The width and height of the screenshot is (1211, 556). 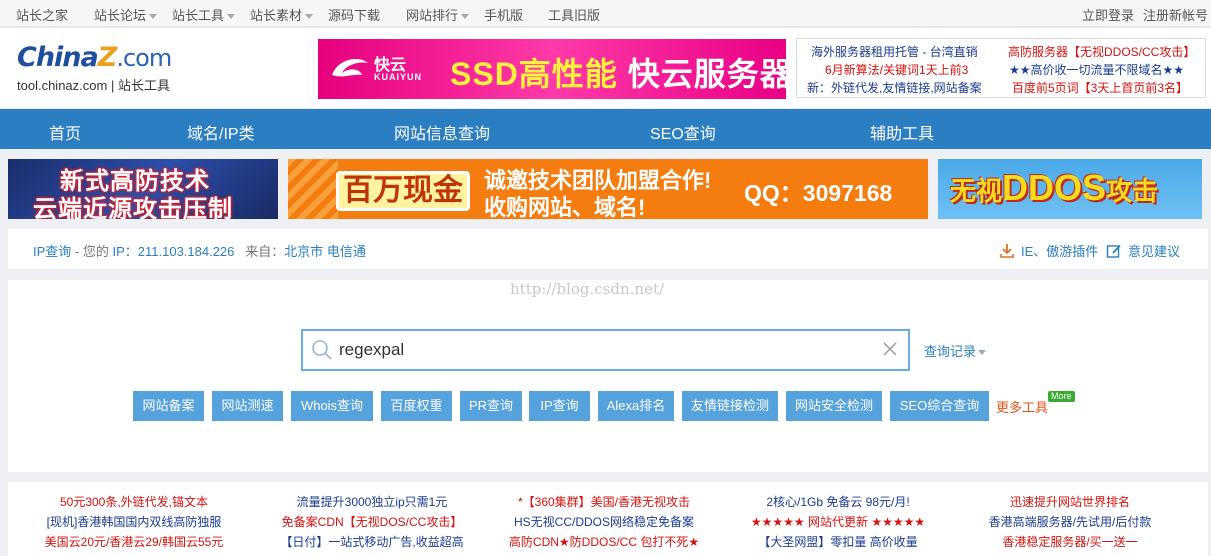 What do you see at coordinates (608, 189) in the screenshot?
I see `ad-banner-cash-partner: 百万现金 诚邀技术团队加盟合作! 收购网站、域名! QQ：3097168` at bounding box center [608, 189].